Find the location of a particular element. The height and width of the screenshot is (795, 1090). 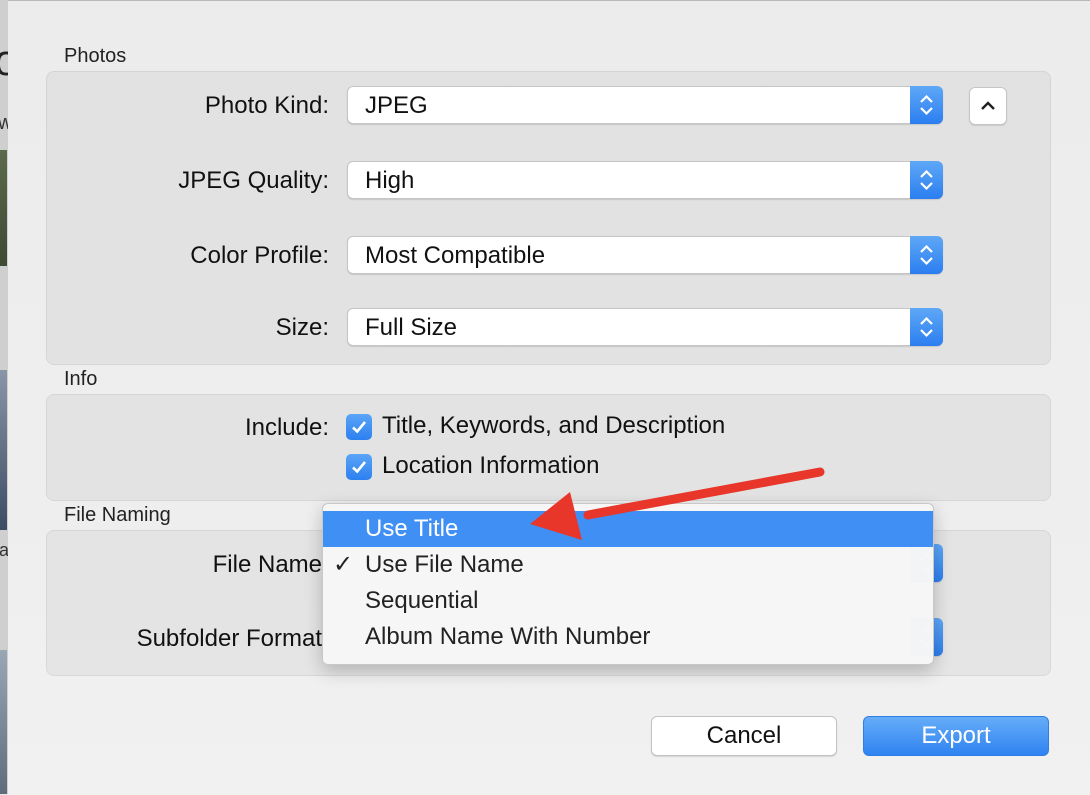

collapse-options-button is located at coordinates (988, 106).